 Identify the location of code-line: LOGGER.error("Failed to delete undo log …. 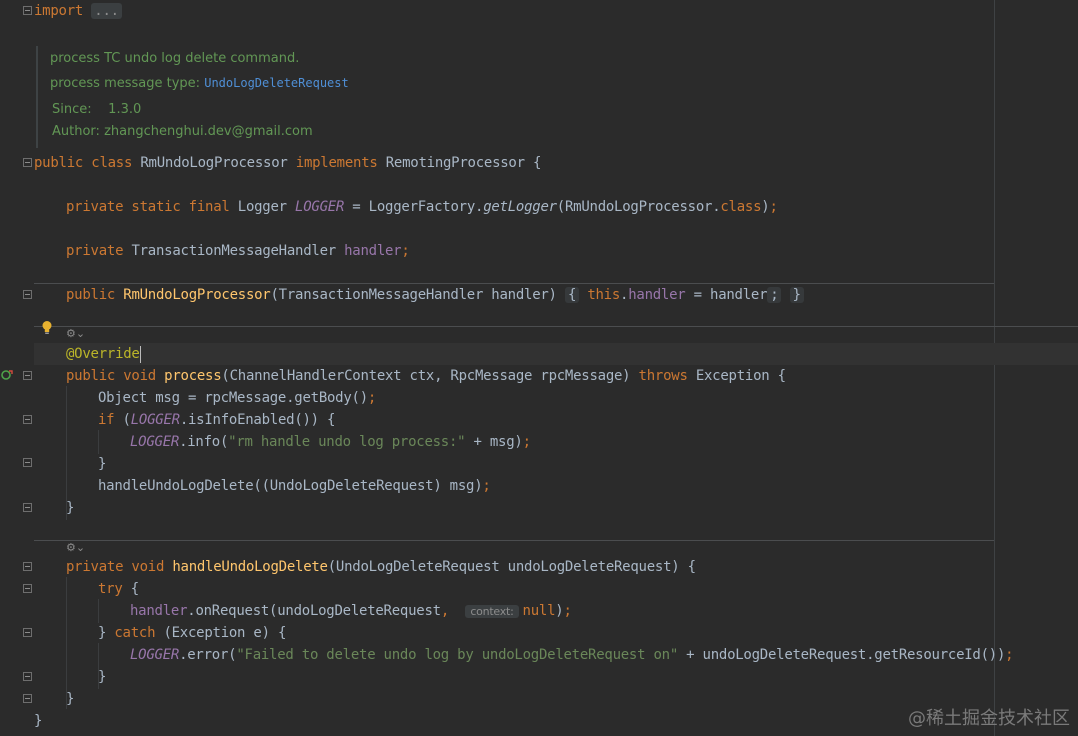
(572, 655).